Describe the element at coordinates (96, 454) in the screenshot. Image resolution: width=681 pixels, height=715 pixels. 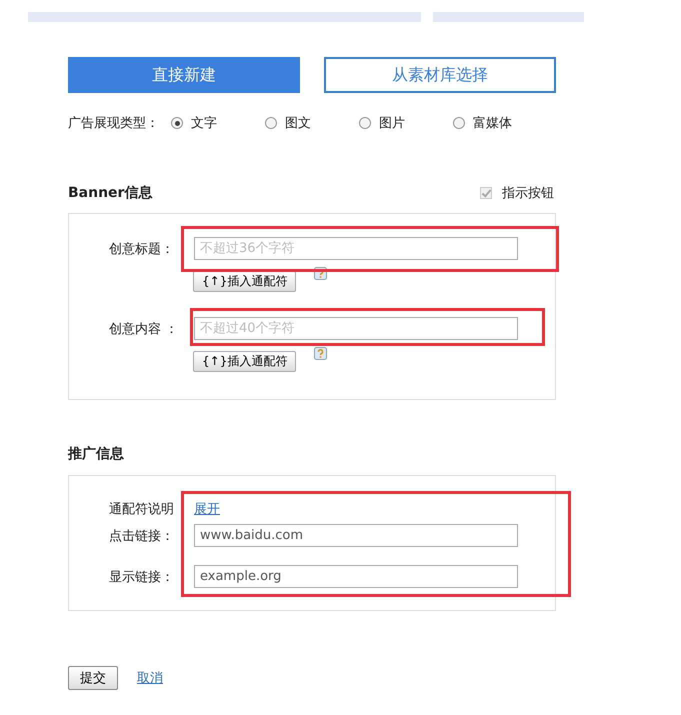
I see `section-title: 推广信息` at that location.